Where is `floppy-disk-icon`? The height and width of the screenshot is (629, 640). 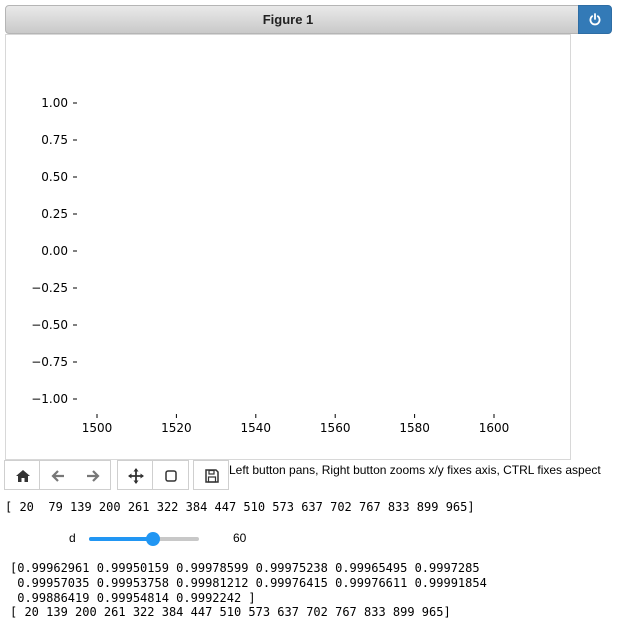 floppy-disk-icon is located at coordinates (212, 476).